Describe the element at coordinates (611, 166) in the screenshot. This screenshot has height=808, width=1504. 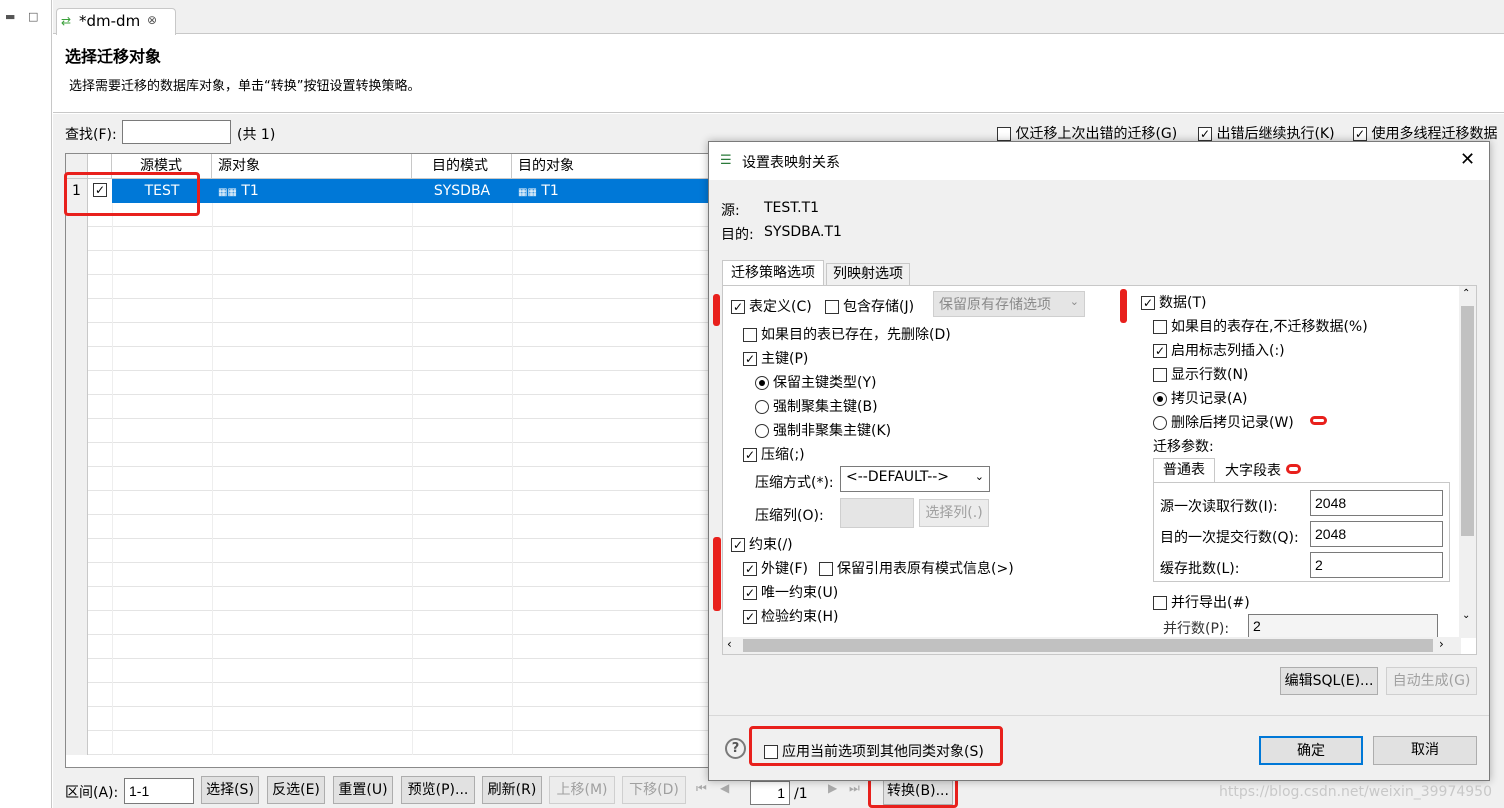
I see `column-header: 目的对象` at that location.